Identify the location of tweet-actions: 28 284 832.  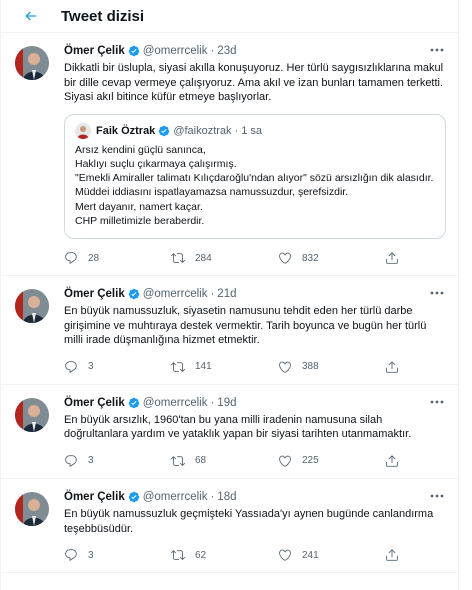
(255, 258).